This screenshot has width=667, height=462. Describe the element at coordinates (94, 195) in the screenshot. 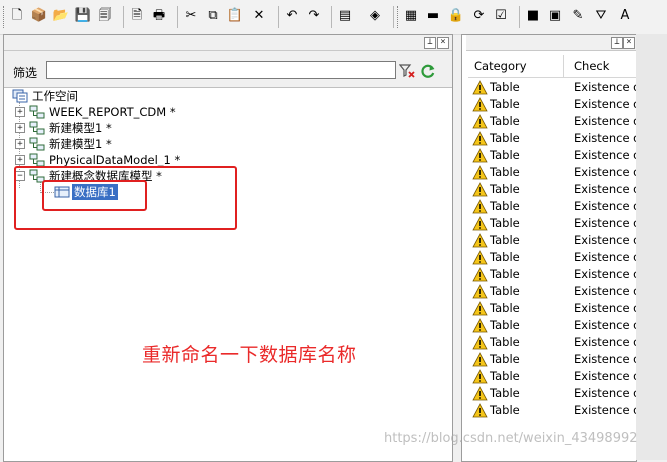

I see `annotation-box-database` at that location.